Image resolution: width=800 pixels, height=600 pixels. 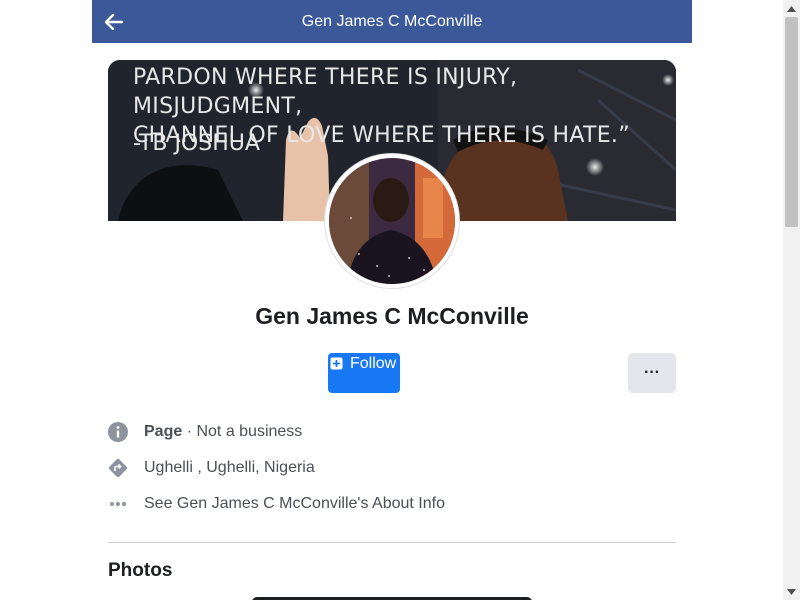 What do you see at coordinates (373, 363) in the screenshot?
I see `follow-button-label: Follow` at bounding box center [373, 363].